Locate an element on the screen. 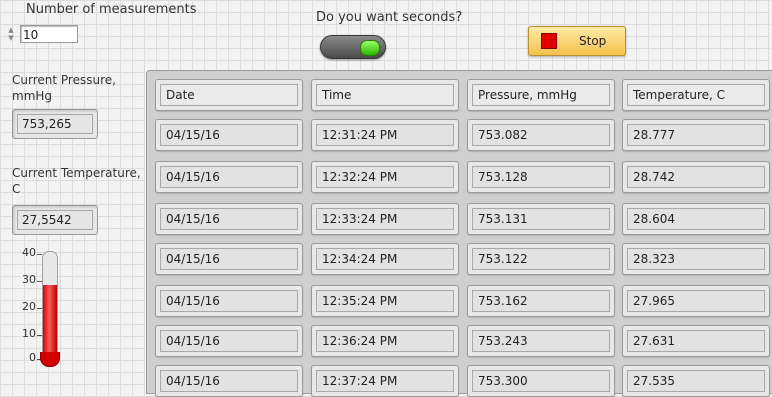 The width and height of the screenshot is (772, 397). table-cell-temperature: 27.631 is located at coordinates (696, 341).